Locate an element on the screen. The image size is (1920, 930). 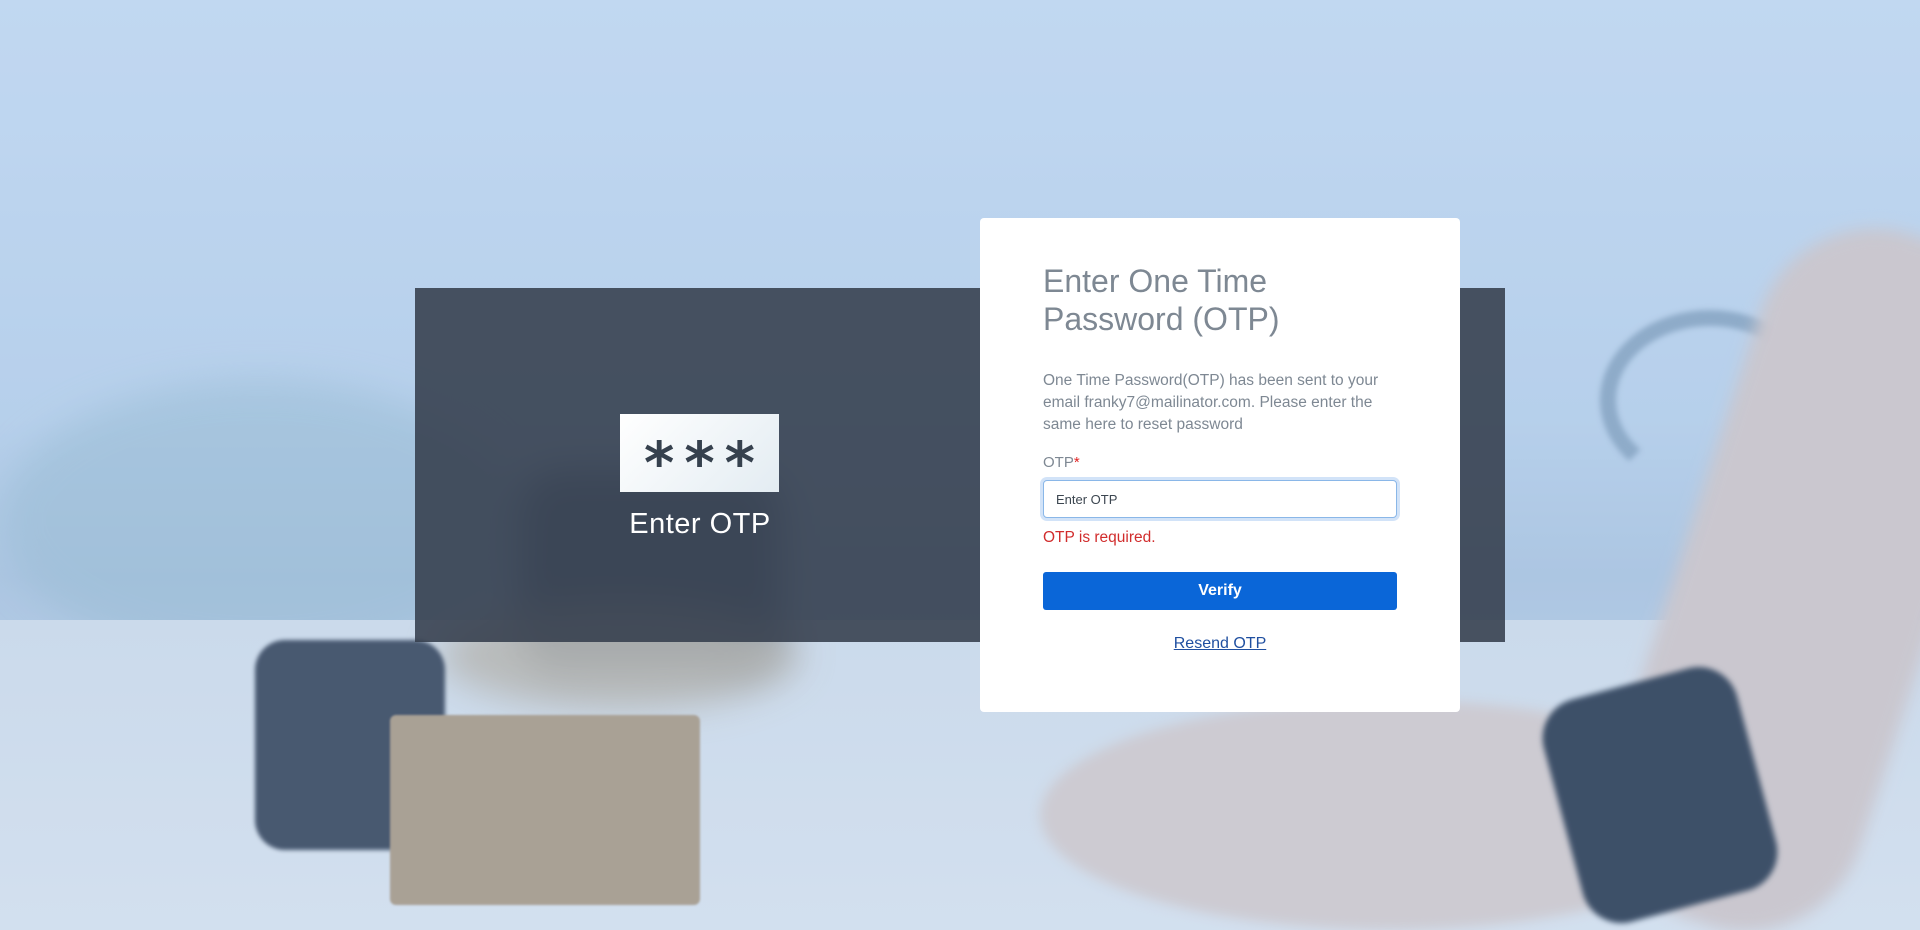
otp-error-message: OTP is required. is located at coordinates (1099, 537).